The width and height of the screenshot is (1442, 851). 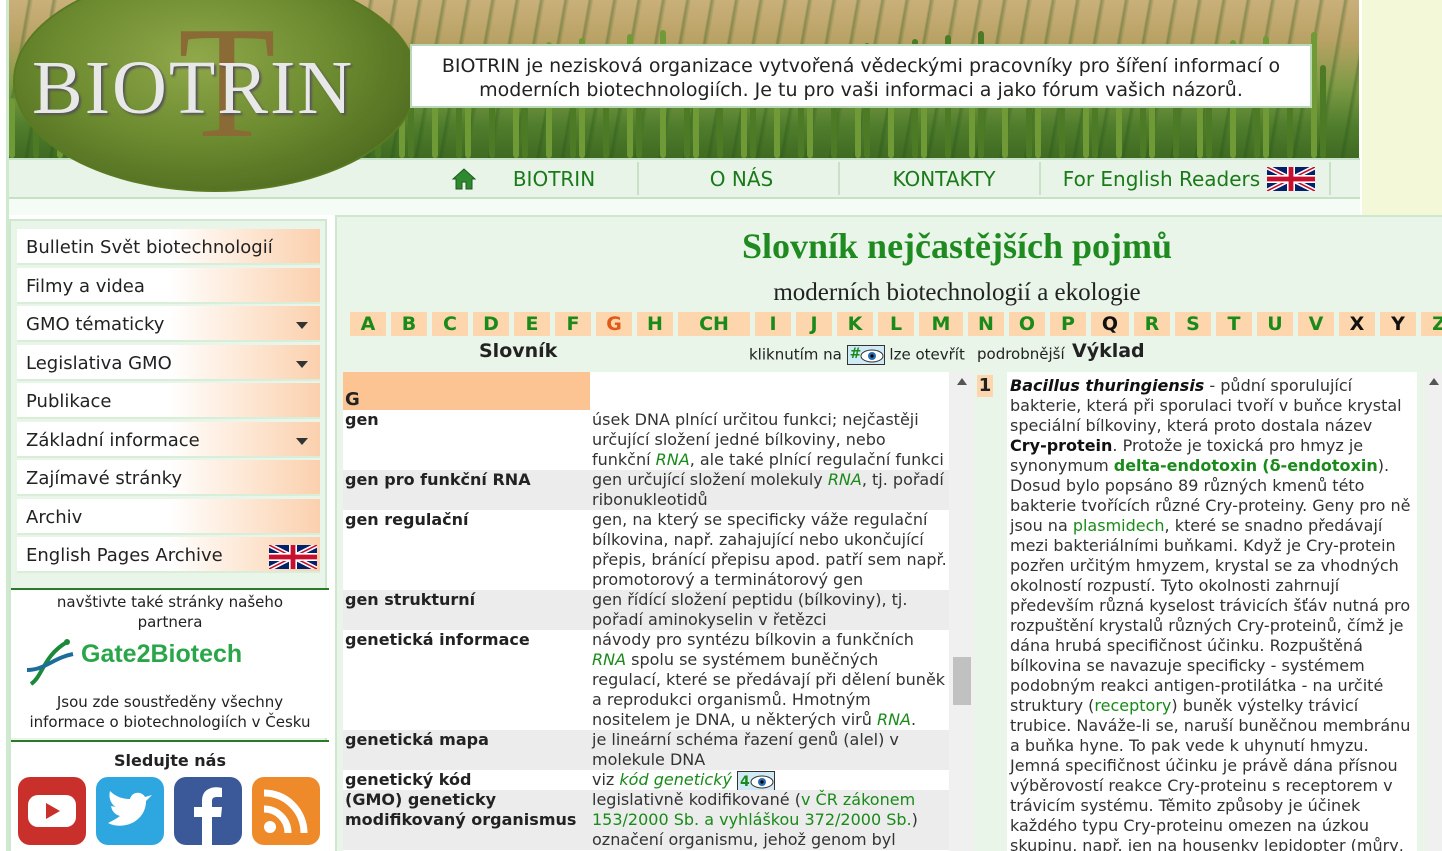 What do you see at coordinates (1119, 525) in the screenshot?
I see `detail-link: plasmidech` at bounding box center [1119, 525].